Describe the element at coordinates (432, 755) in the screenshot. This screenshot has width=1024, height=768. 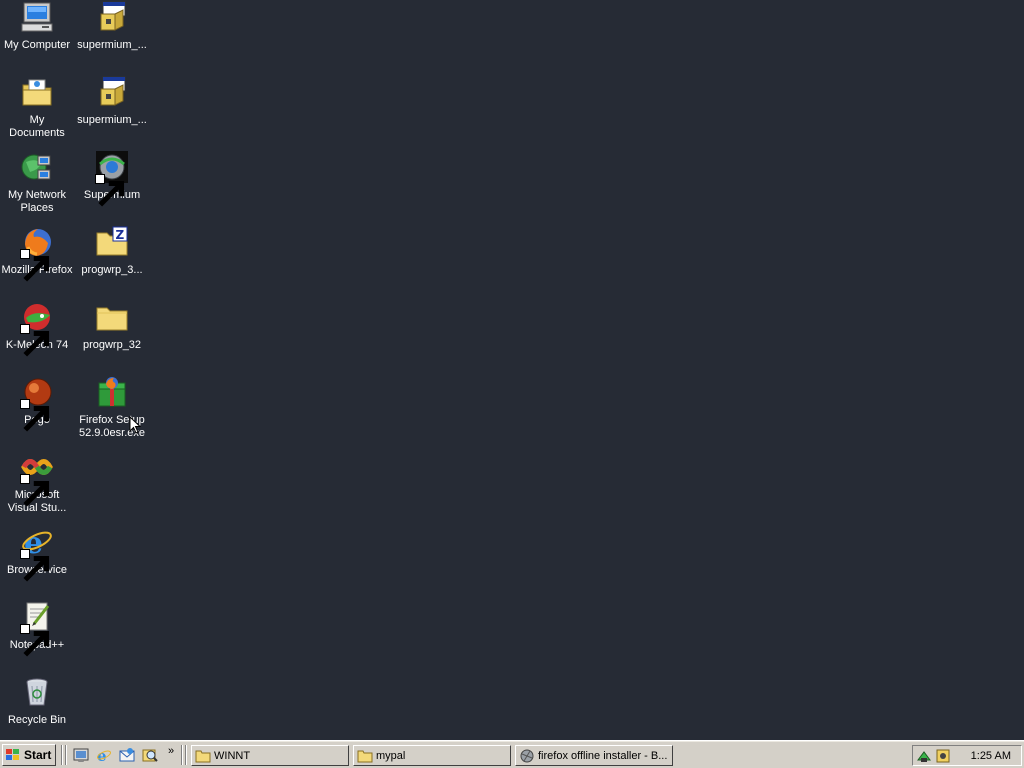
I see `task-button-mypal: mypal` at that location.